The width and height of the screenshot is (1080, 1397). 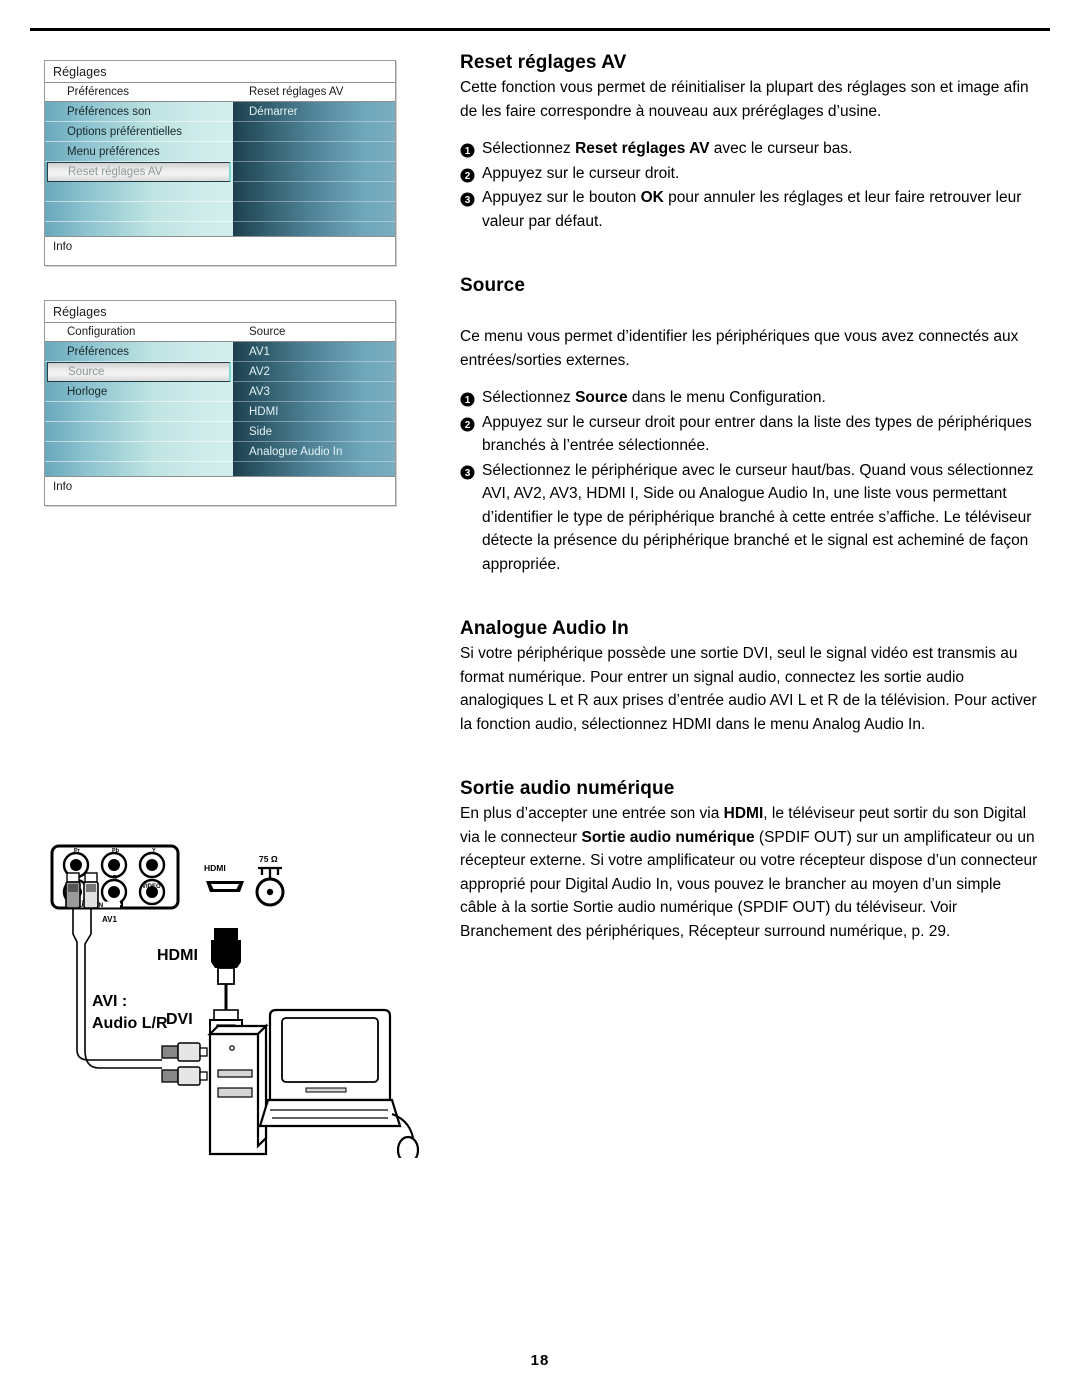 What do you see at coordinates (101, 332) in the screenshot?
I see `osd-header-left: Configuration` at bounding box center [101, 332].